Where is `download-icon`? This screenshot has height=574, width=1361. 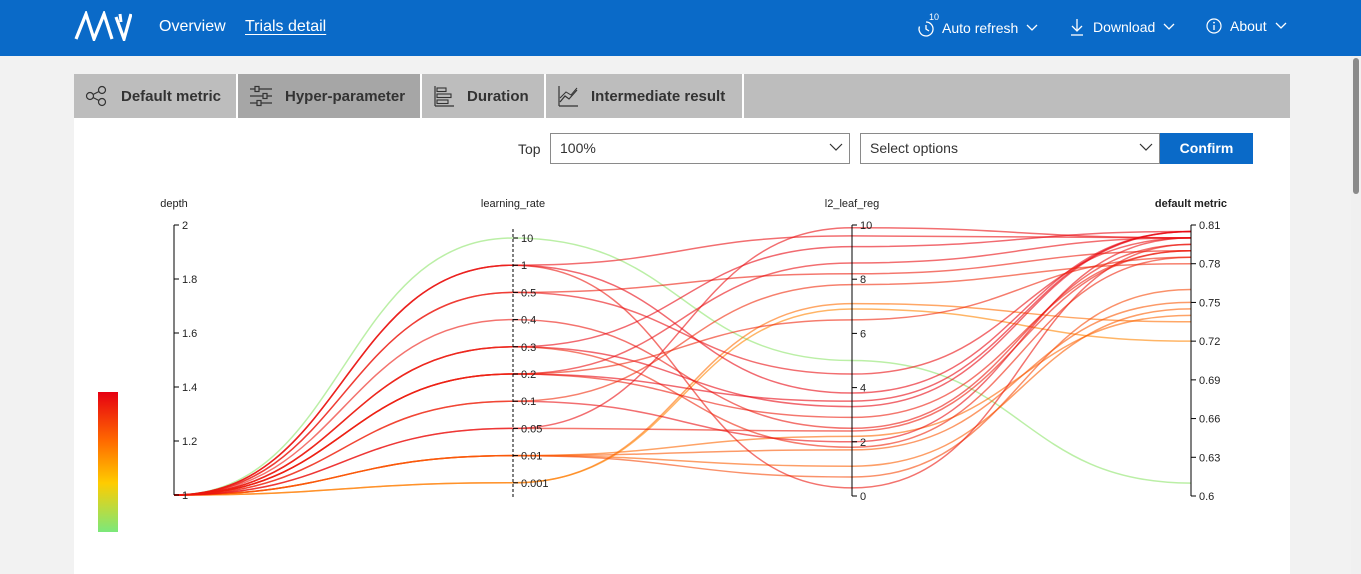
download-icon is located at coordinates (1077, 27).